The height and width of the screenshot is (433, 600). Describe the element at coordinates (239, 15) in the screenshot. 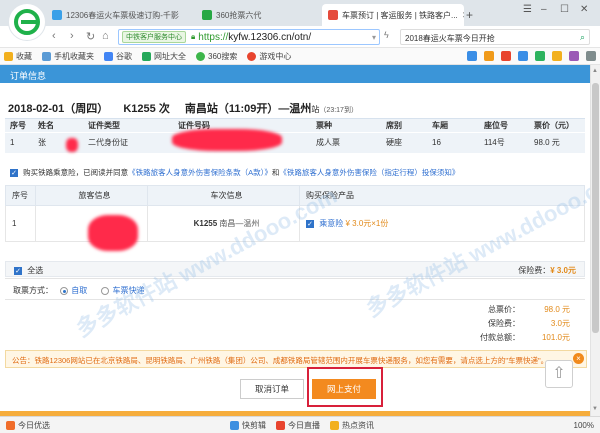

I see `tab-title: 360抢票六代` at that location.